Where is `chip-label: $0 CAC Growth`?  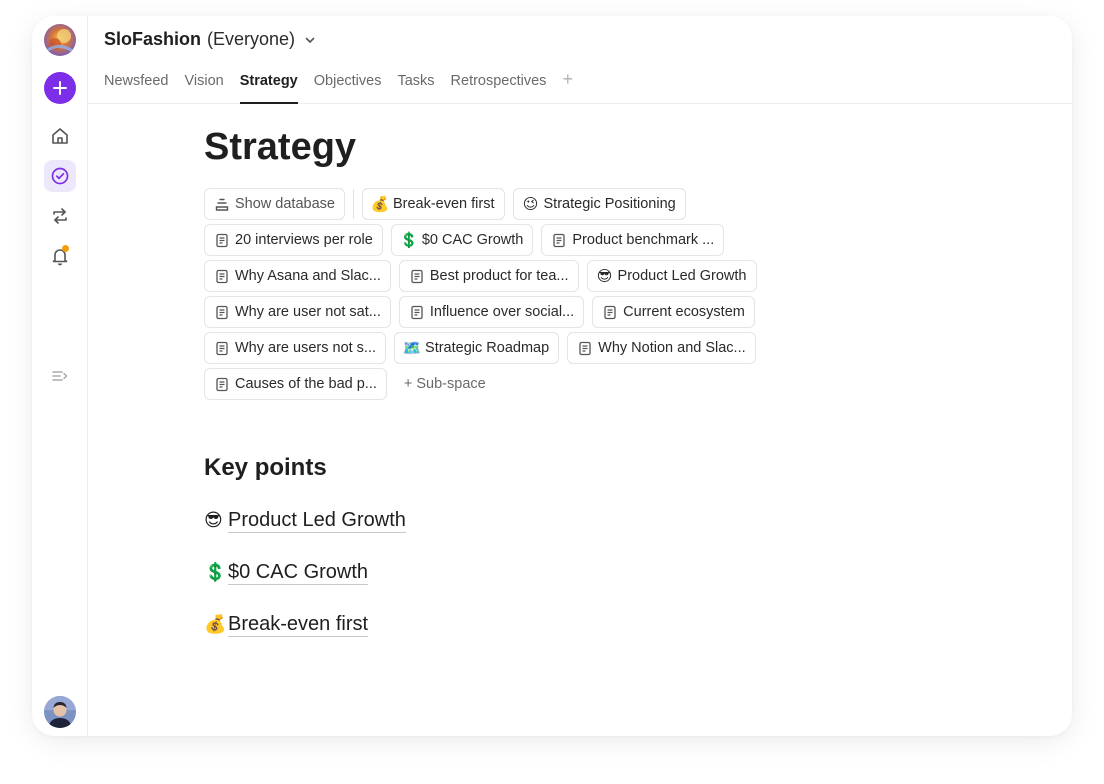
chip-label: $0 CAC Growth is located at coordinates (472, 240).